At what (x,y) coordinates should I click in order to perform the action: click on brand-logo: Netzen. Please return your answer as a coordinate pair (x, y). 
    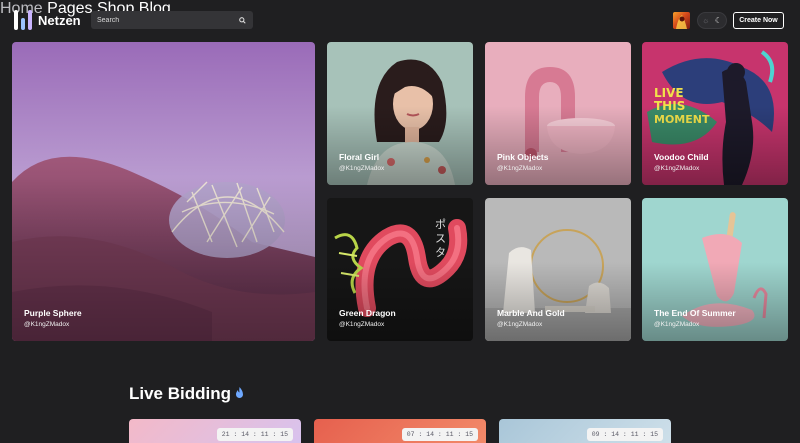
    Looking at the image, I should click on (47, 20).